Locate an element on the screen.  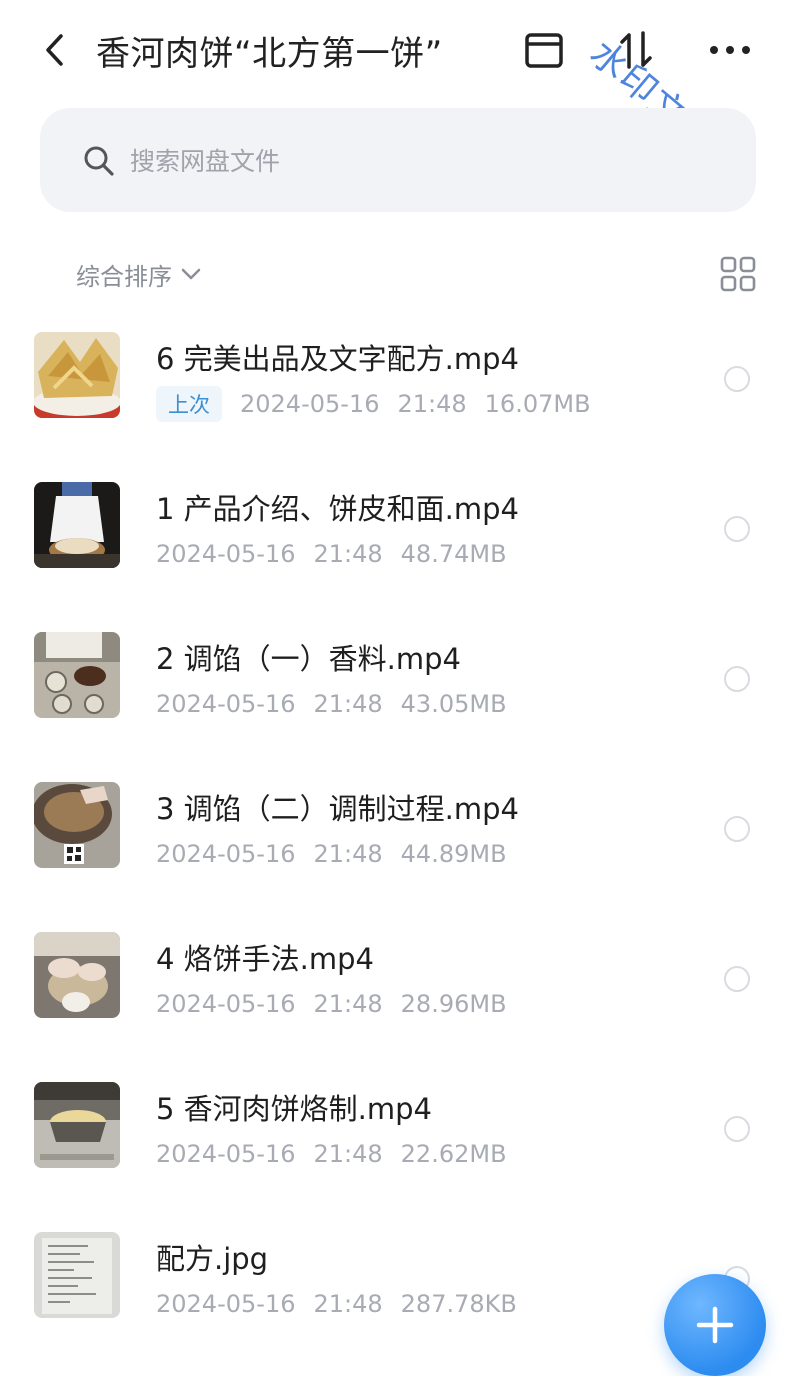
file-row: 5 香河肉饼烙制.mp4 2024-05-16 21:48 22.62MB is located at coordinates (395, 1125).